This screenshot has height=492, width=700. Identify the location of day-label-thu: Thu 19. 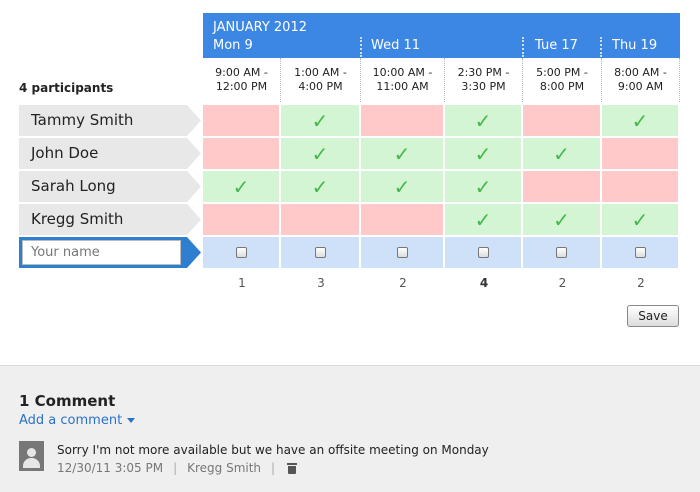
(635, 45).